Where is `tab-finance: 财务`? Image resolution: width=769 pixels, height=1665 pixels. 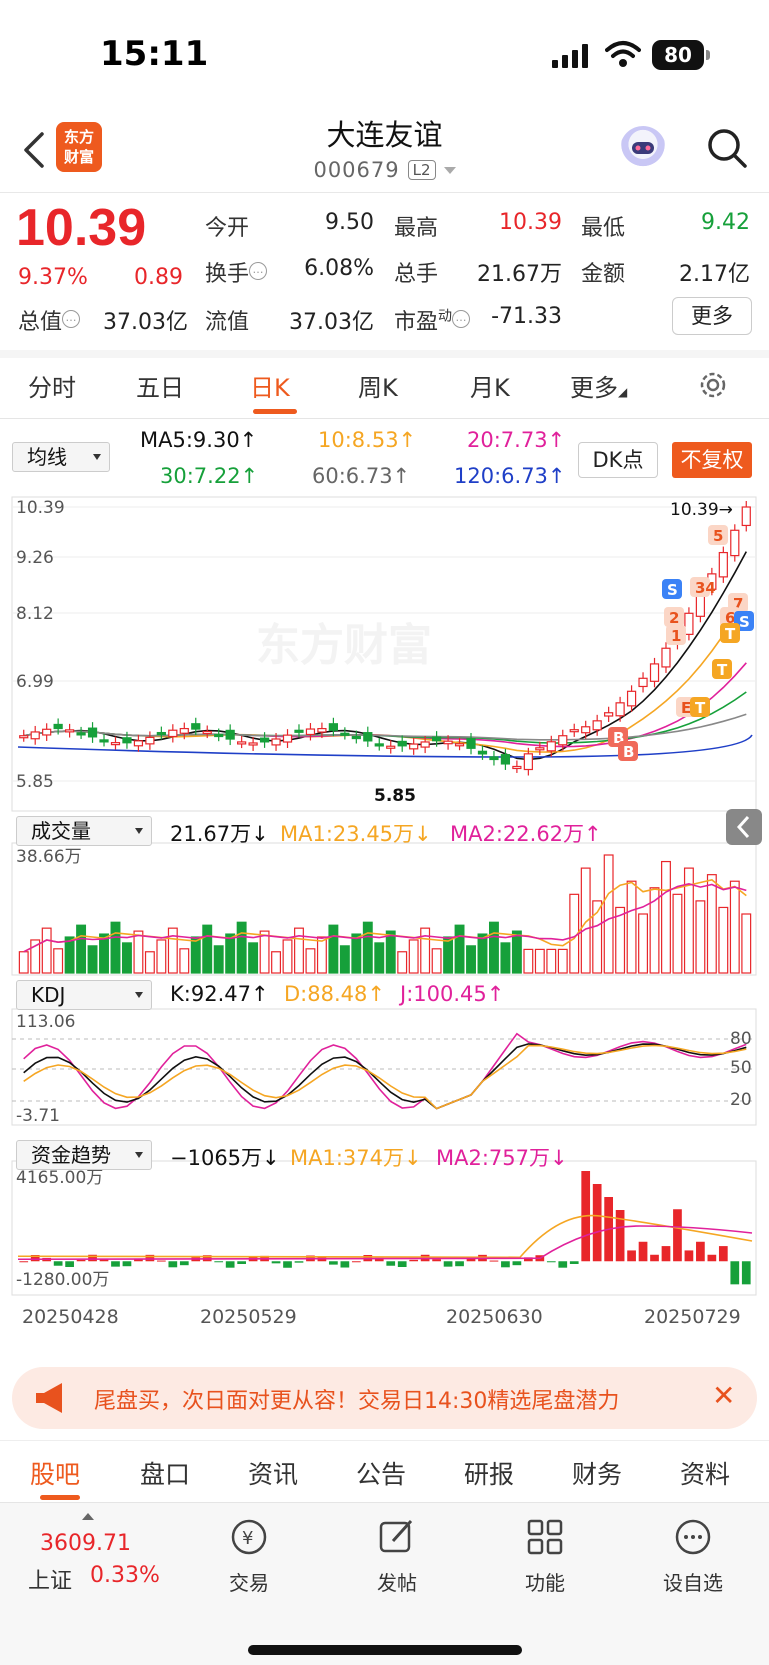 tab-finance: 财务 is located at coordinates (597, 1473).